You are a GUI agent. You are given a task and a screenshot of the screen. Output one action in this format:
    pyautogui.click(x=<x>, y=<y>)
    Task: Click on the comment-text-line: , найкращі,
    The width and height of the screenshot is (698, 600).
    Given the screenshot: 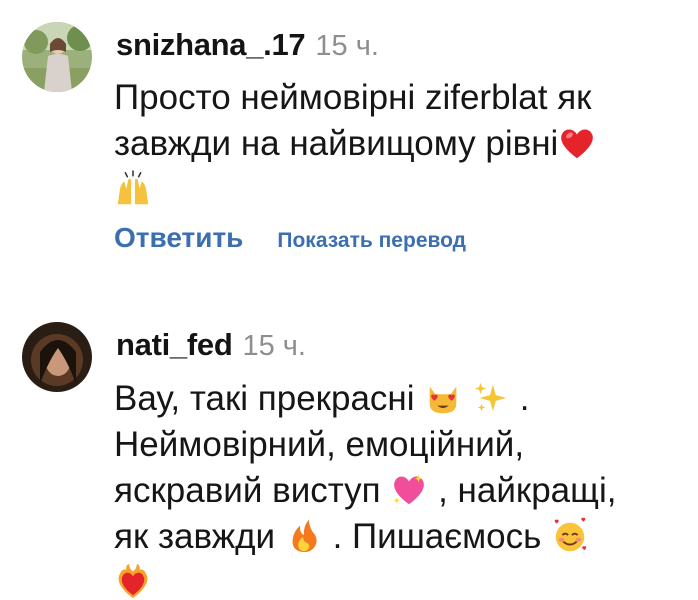 What is the action you would take?
    pyautogui.click(x=527, y=490)
    